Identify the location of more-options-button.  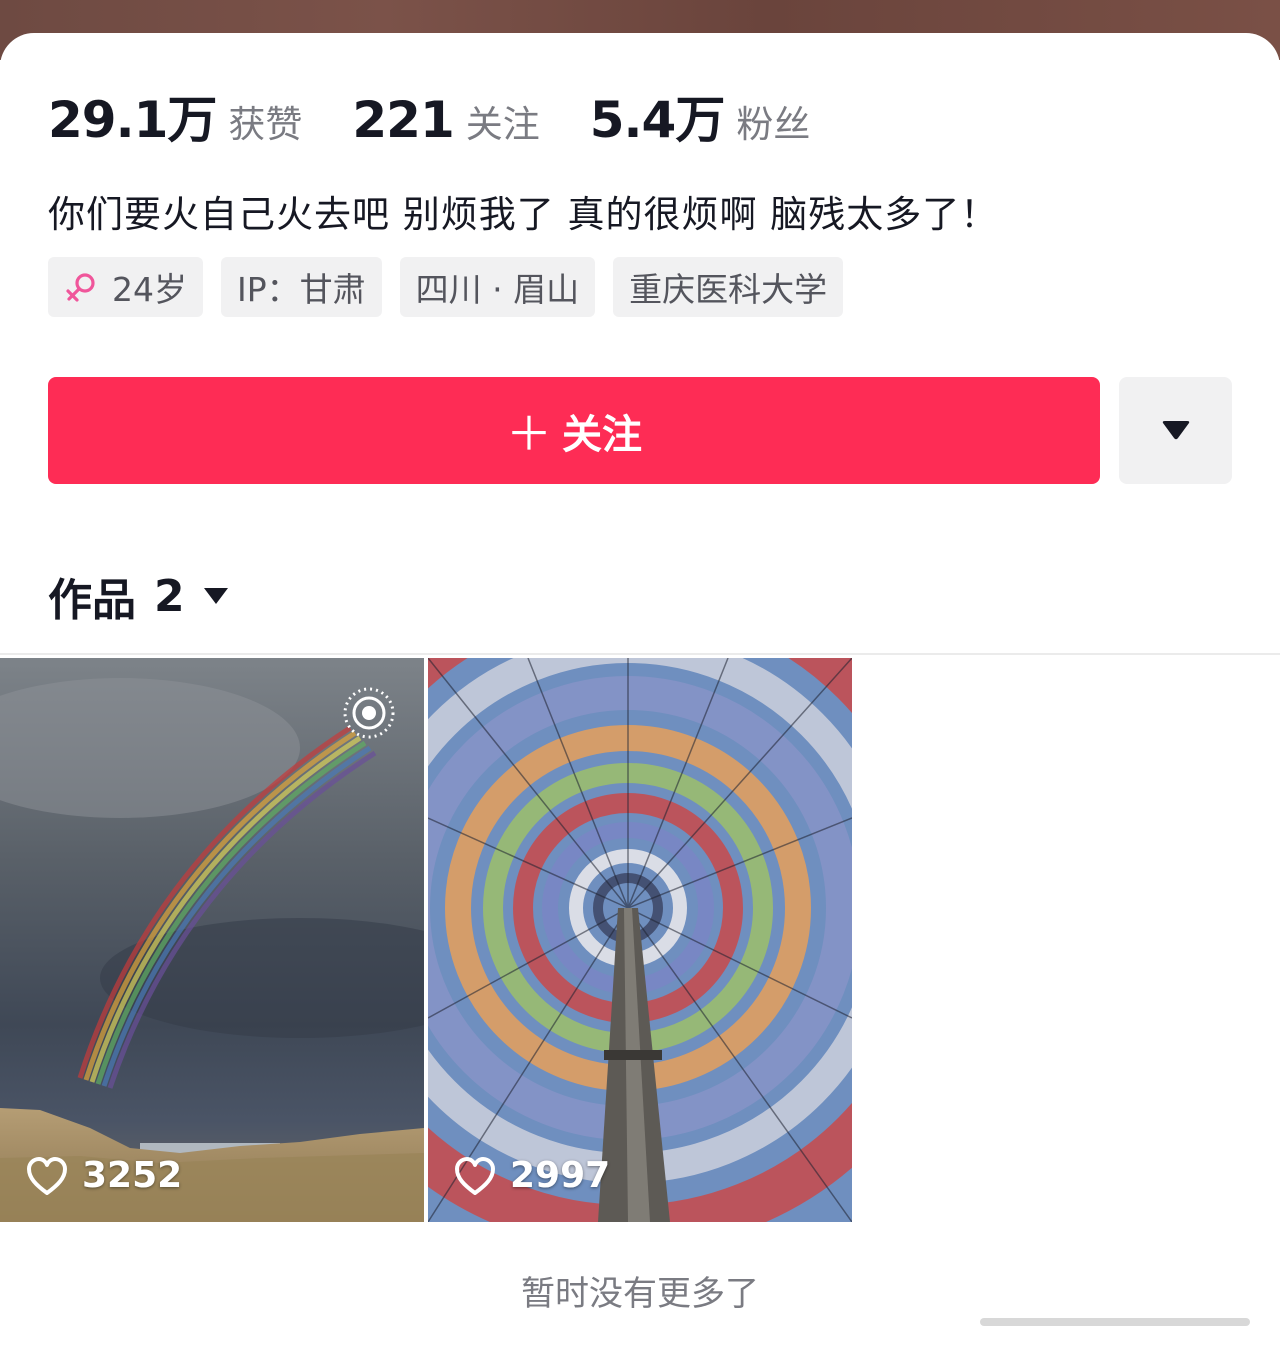
(1175, 430).